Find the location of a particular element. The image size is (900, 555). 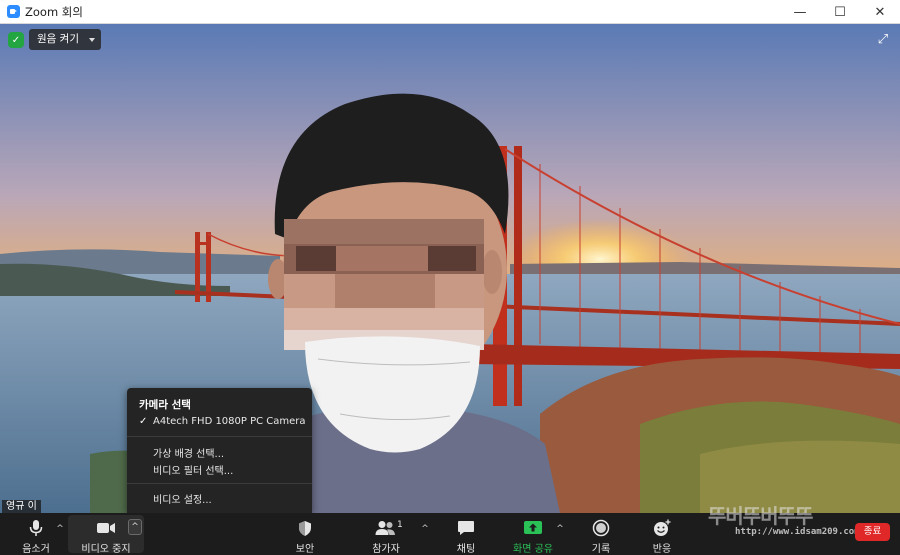

participants-count: 1 is located at coordinates (400, 525).